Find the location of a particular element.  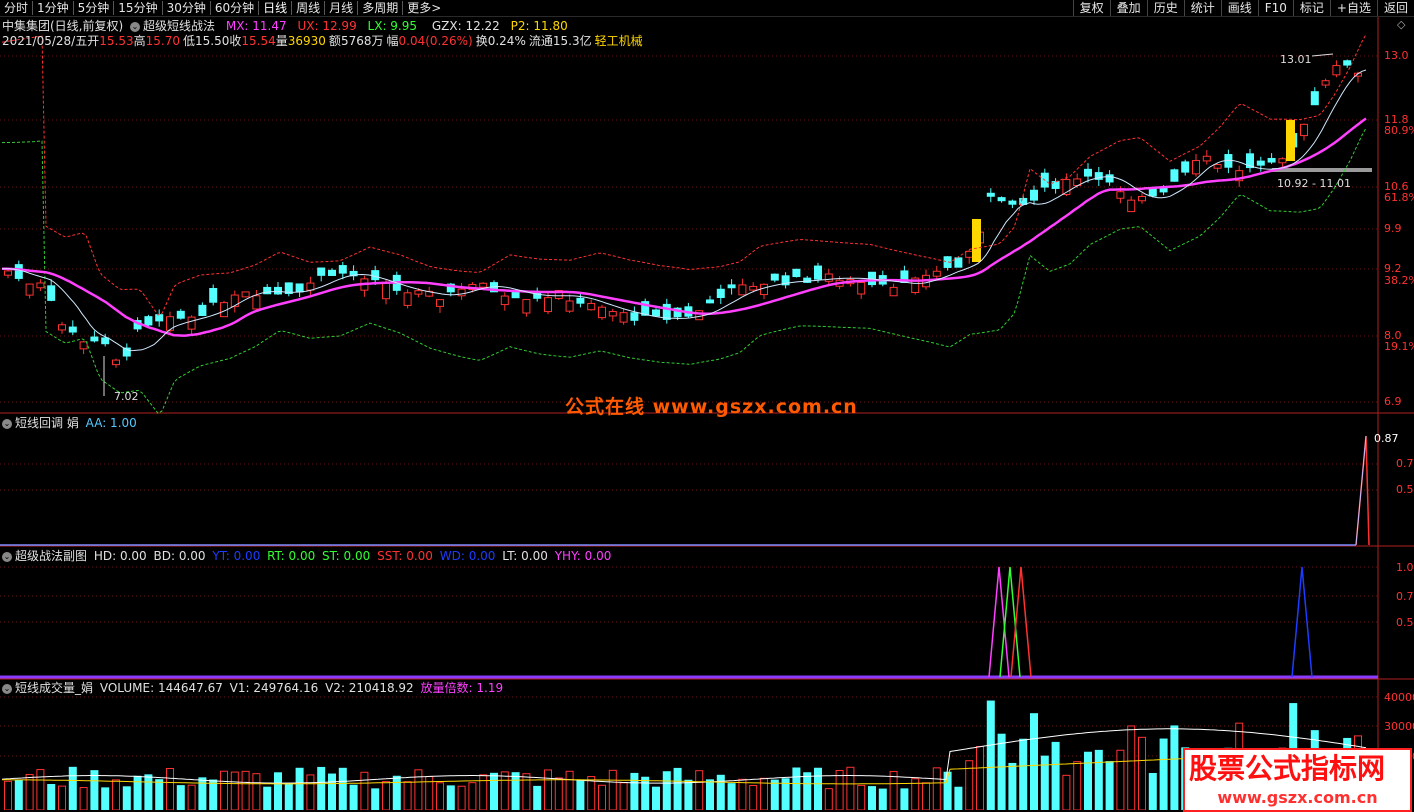

period-tab: 日线 is located at coordinates (275, 8).